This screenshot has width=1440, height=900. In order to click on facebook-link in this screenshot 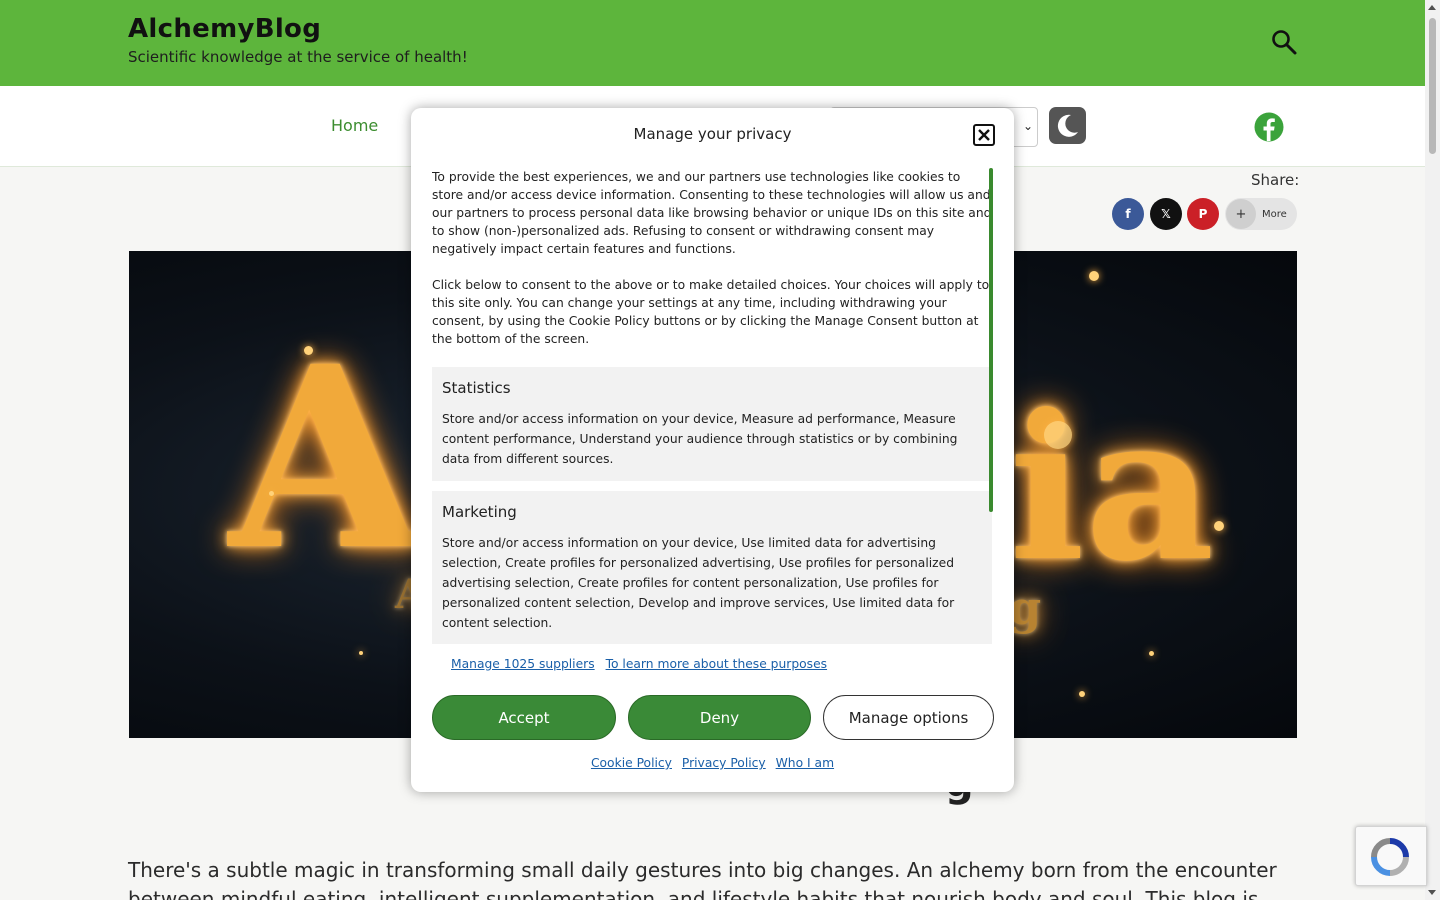, I will do `click(1269, 127)`.